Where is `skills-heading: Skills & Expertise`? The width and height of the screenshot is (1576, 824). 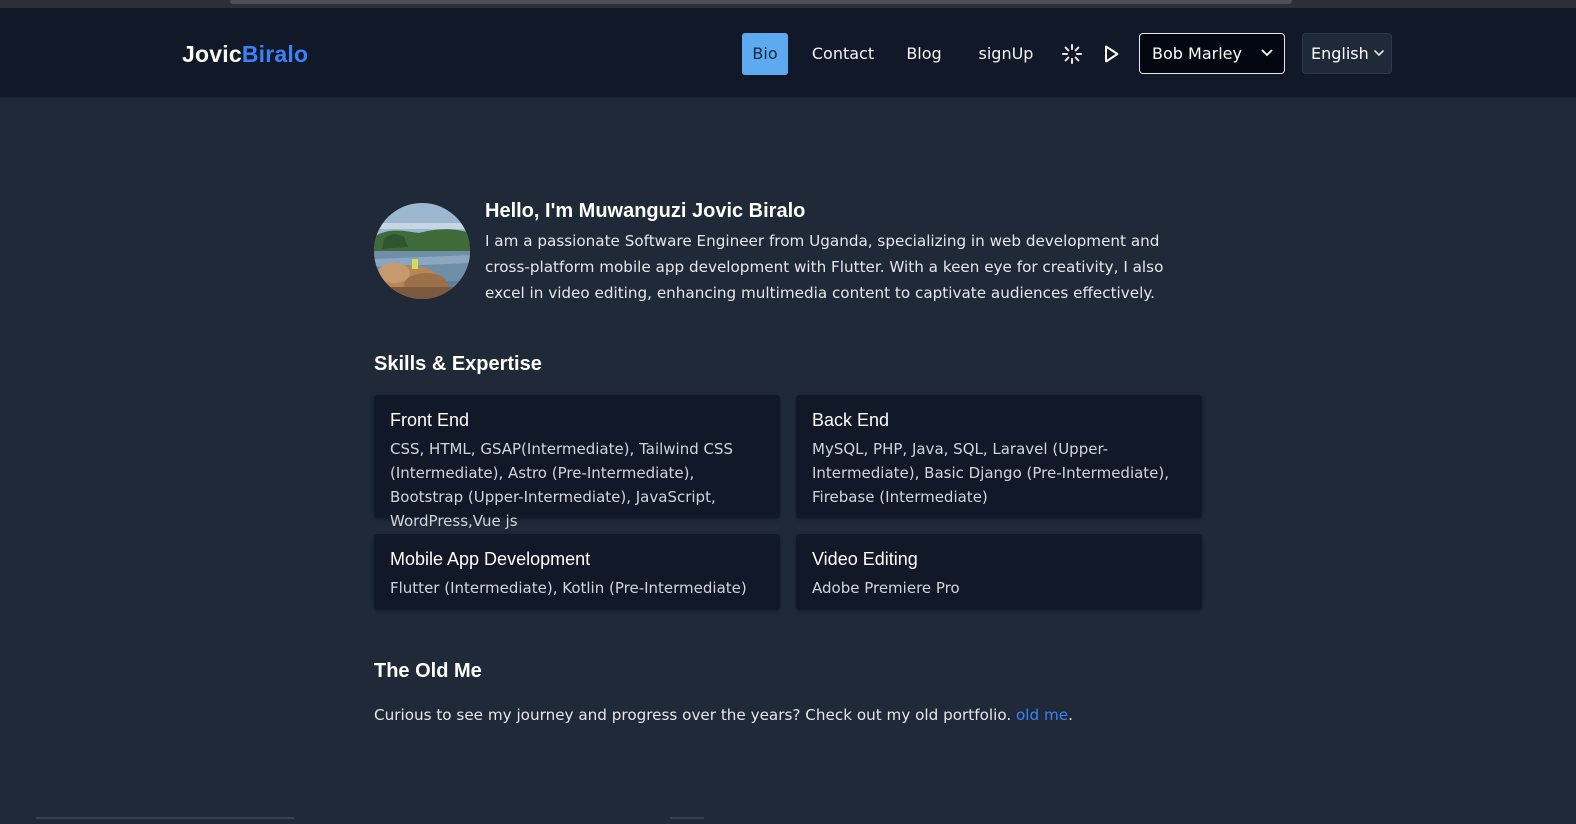 skills-heading: Skills & Expertise is located at coordinates (458, 364).